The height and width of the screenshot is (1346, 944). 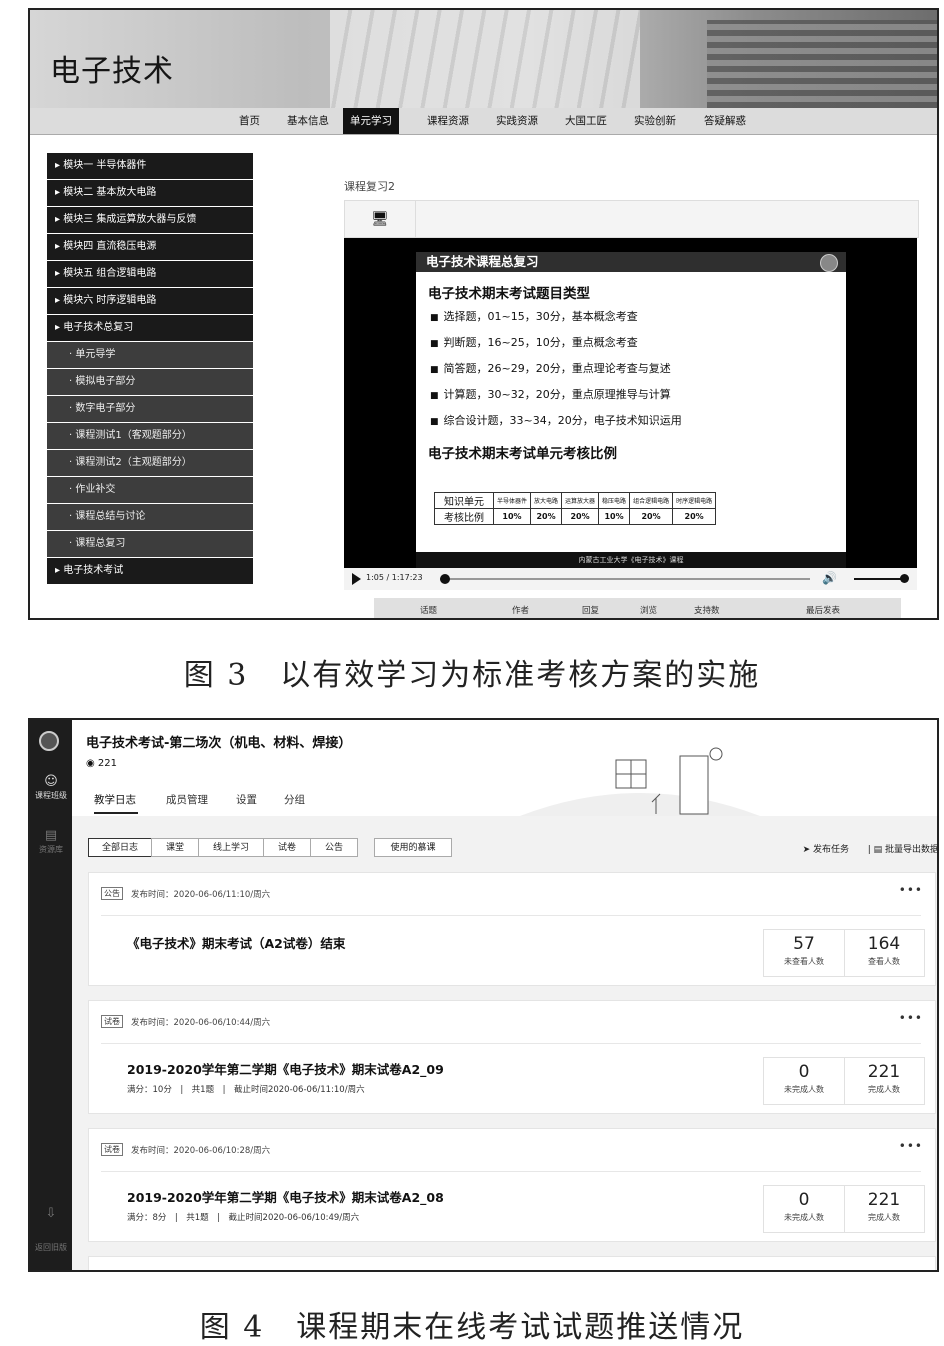 What do you see at coordinates (51, 841) in the screenshot?
I see `rail-library: ▤ 资源库` at bounding box center [51, 841].